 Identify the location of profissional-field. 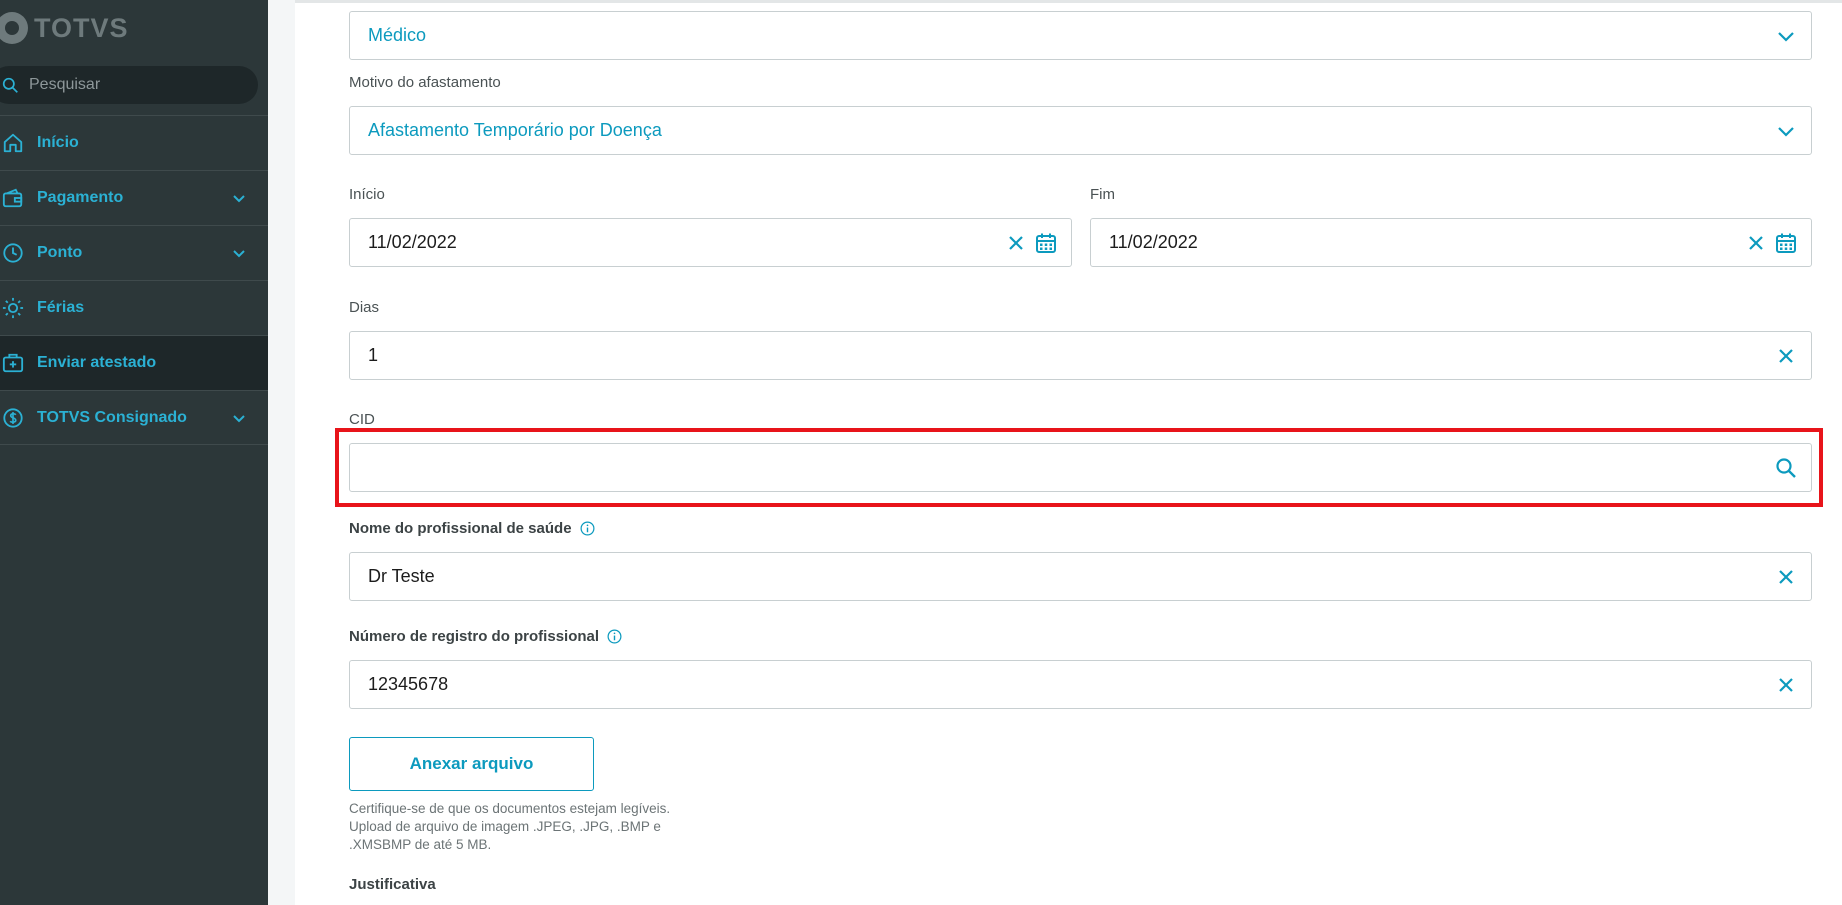
(1080, 576).